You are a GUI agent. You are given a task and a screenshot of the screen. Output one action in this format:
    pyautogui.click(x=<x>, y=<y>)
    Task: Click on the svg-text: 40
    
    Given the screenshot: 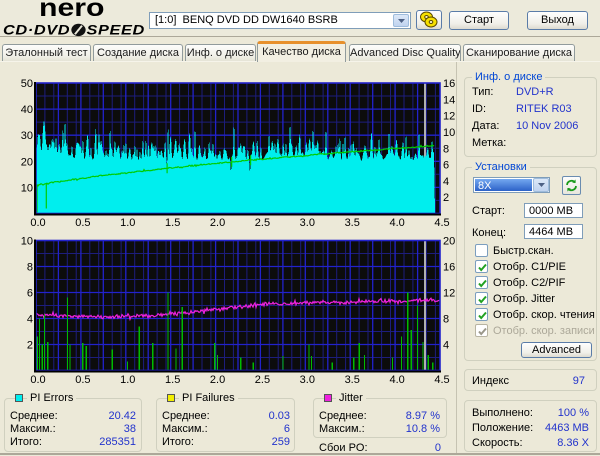 What is the action you would take?
    pyautogui.click(x=27, y=110)
    